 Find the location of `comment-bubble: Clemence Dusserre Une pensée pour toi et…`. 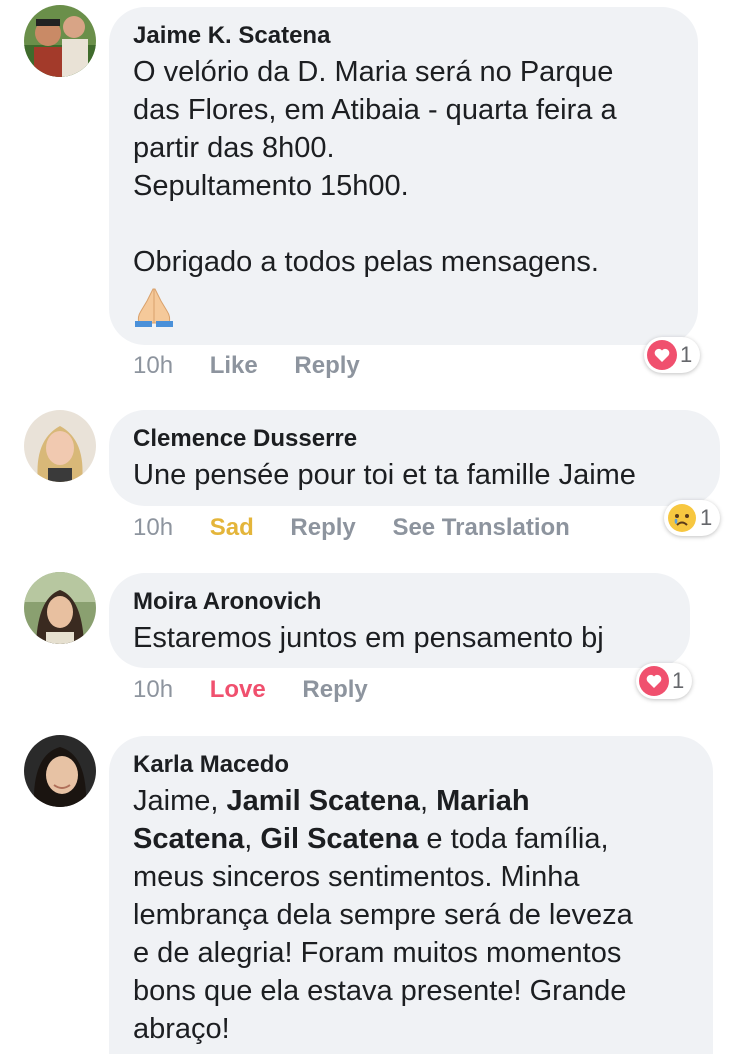

comment-bubble: Clemence Dusserre Une pensée pour toi et… is located at coordinates (414, 458).